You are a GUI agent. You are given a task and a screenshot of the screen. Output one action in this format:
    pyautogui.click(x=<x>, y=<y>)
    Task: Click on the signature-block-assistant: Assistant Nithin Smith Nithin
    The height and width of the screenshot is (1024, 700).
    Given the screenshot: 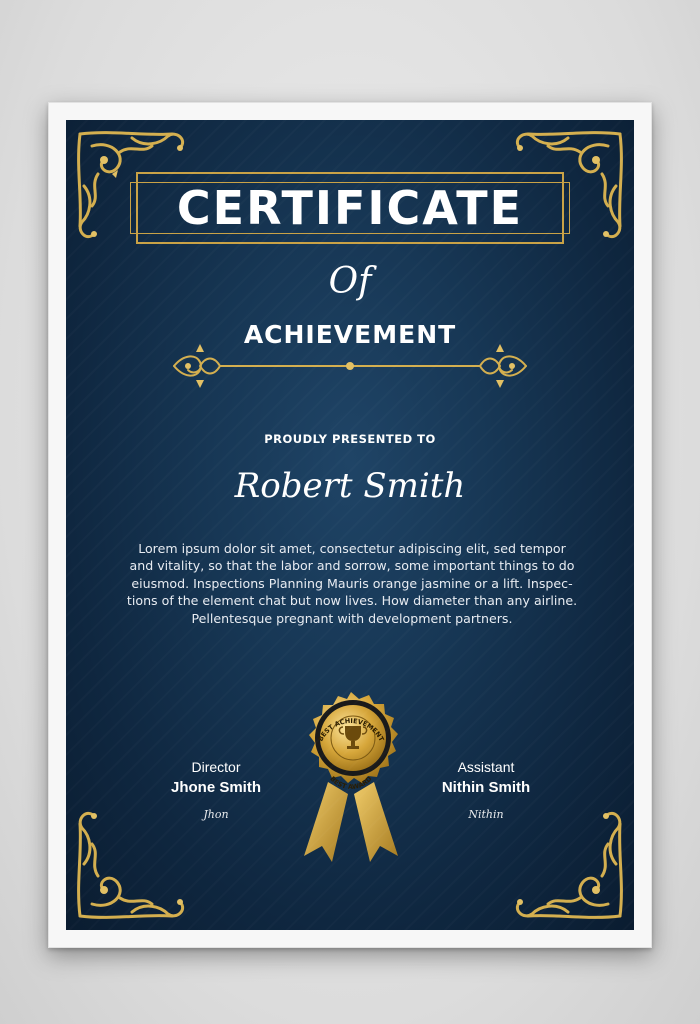 What is the action you would take?
    pyautogui.click(x=486, y=789)
    